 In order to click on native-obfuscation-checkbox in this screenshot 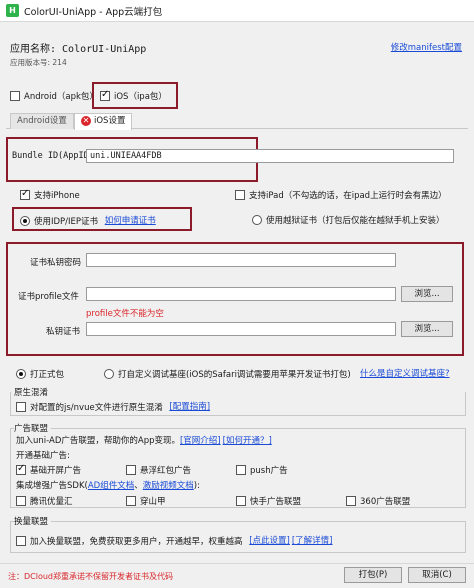, I will do `click(21, 406)`.